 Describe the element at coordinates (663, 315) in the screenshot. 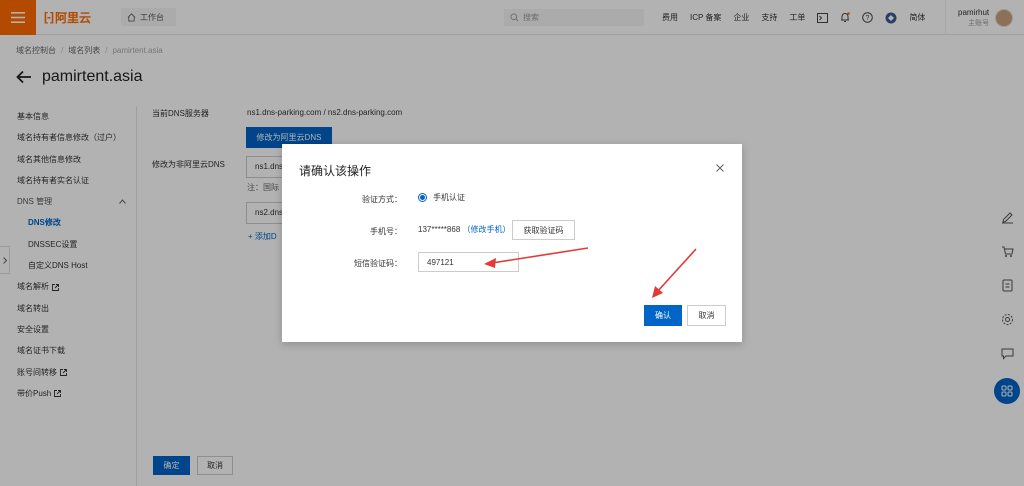

I see `ok-button: 确认` at that location.